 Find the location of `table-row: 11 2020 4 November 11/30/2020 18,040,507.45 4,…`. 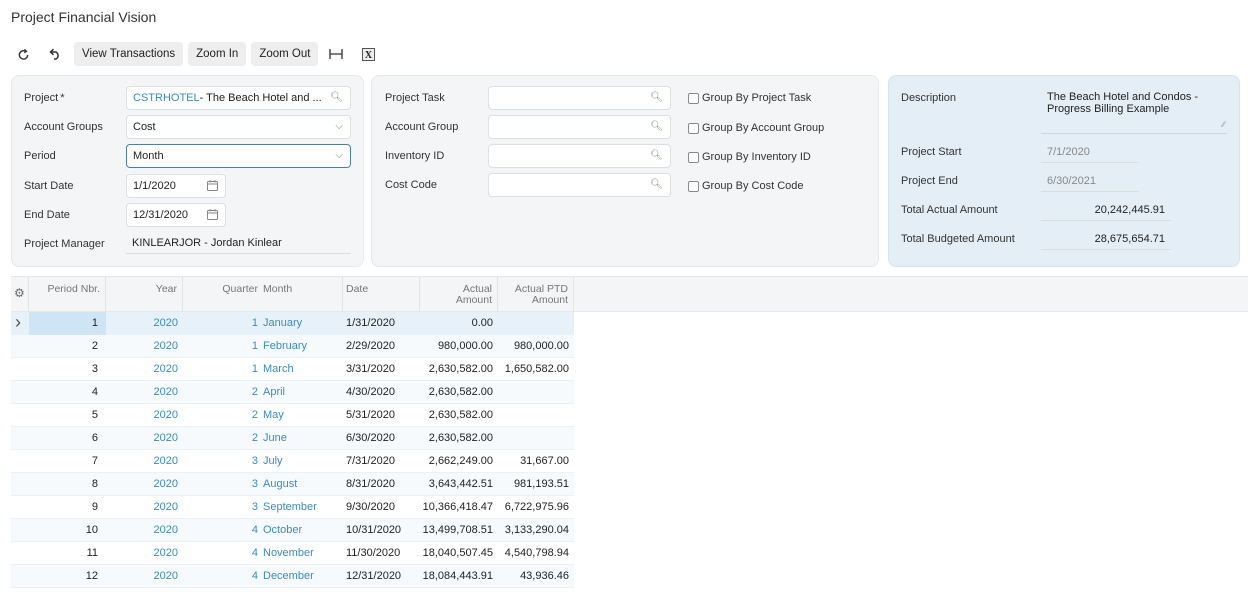

table-row: 11 2020 4 November 11/30/2020 18,040,507.45 4,… is located at coordinates (292, 553).